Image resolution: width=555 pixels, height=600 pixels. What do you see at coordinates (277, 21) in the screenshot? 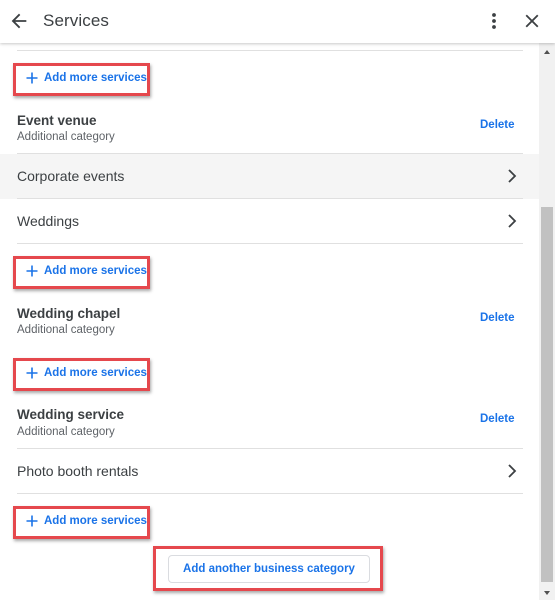
I see `header-bar: Services` at bounding box center [277, 21].